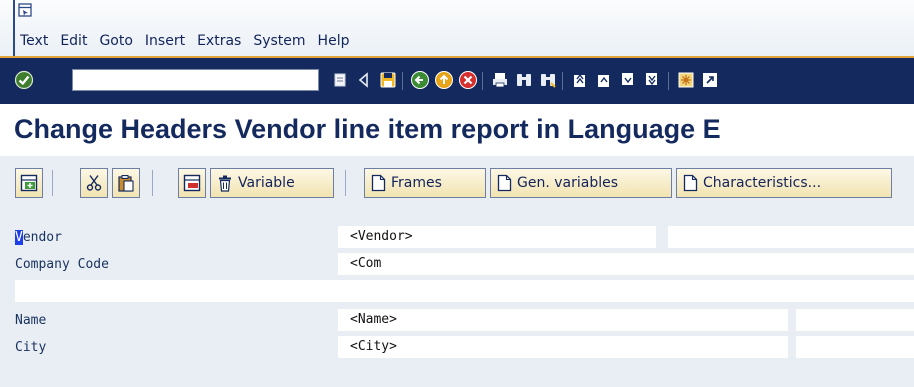 The image size is (914, 387). What do you see at coordinates (25, 10) in the screenshot?
I see `system-menu-icon` at bounding box center [25, 10].